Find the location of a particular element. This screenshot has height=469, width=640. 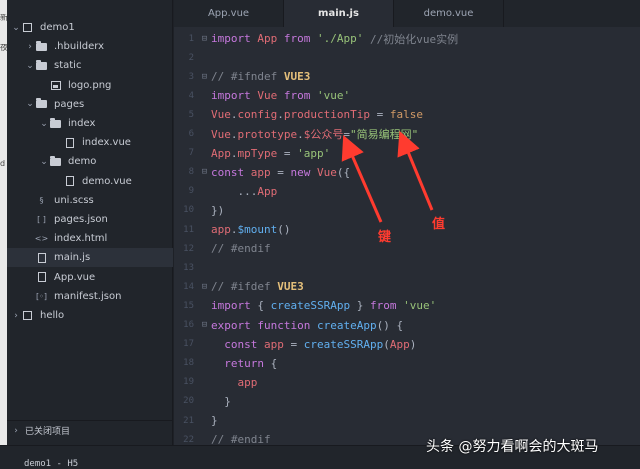

tree-item-label: logo.png is located at coordinates (90, 85).